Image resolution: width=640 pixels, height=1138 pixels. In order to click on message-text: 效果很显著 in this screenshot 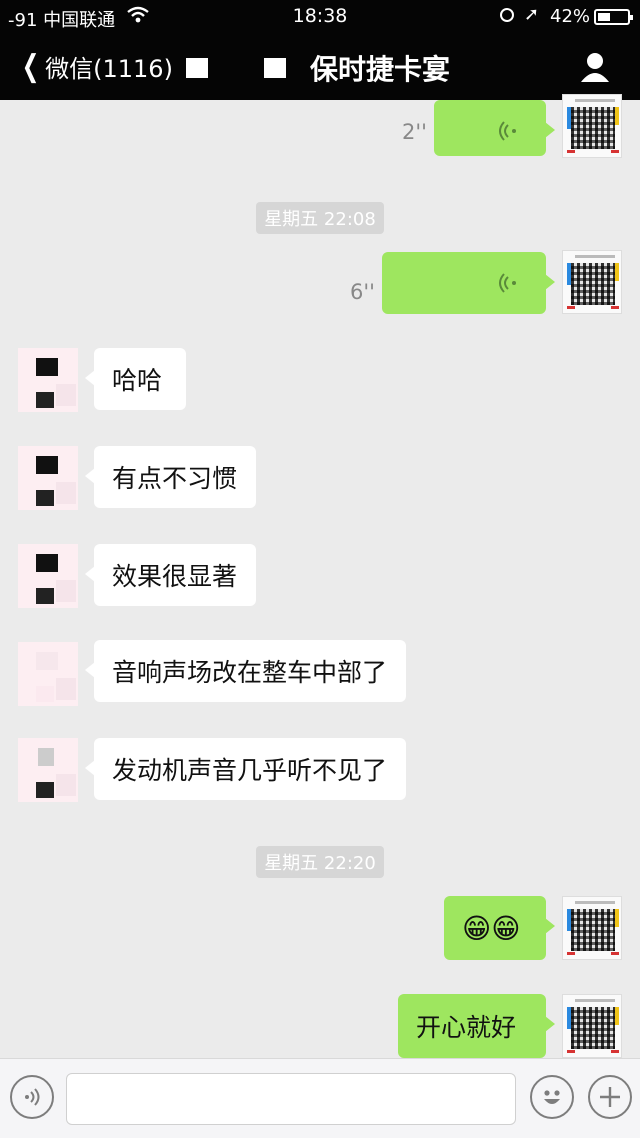, I will do `click(175, 576)`.